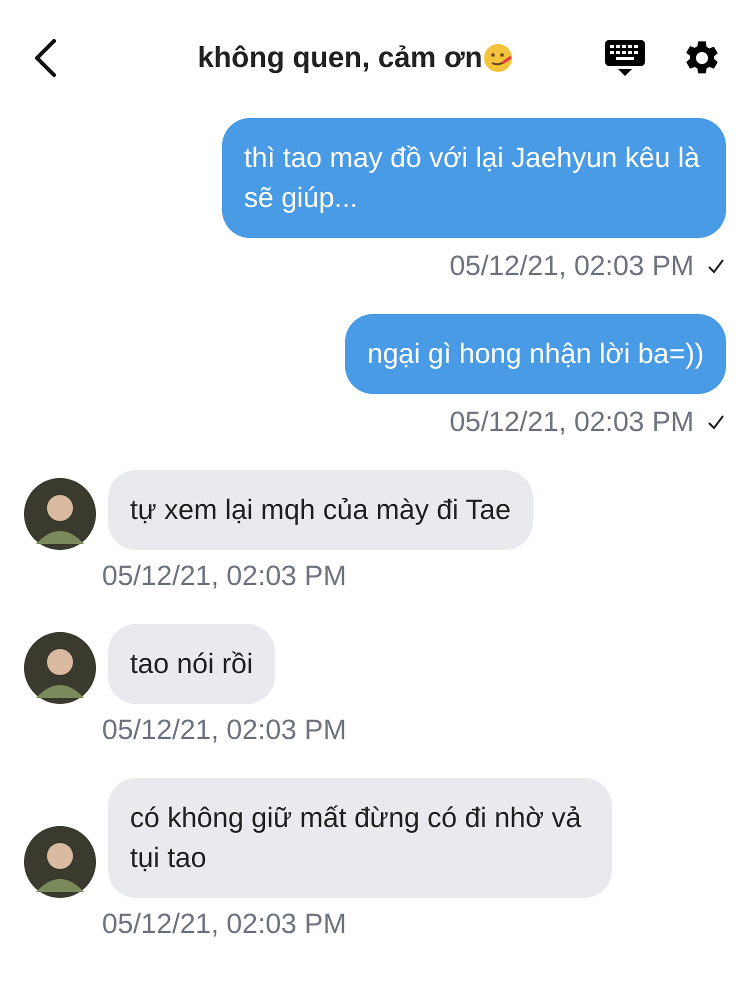 Image resolution: width=750 pixels, height=995 pixels. What do you see at coordinates (625, 58) in the screenshot?
I see `keyboard-icon` at bounding box center [625, 58].